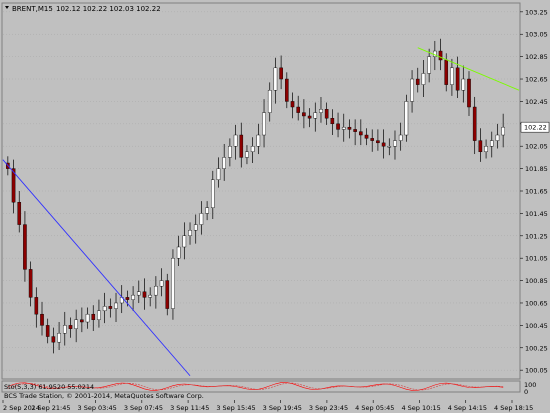 This screenshot has width=550, height=413. I want to click on price-tick-label: 103.05, so click(536, 35).